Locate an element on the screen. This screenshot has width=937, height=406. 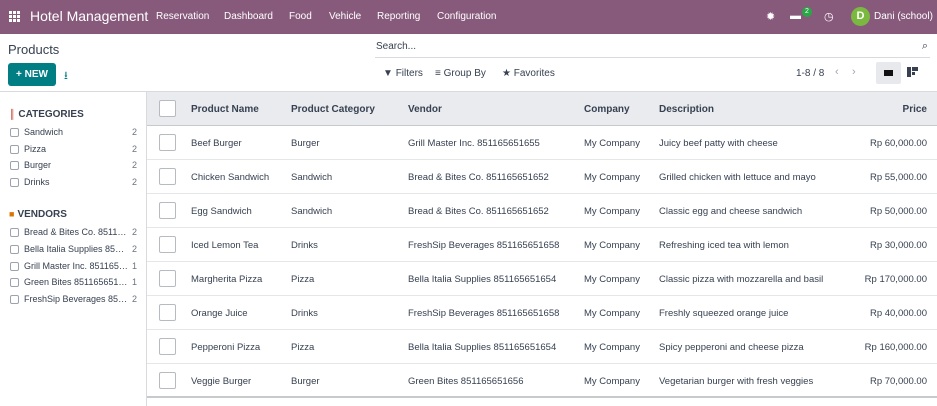
avatar: D is located at coordinates (860, 16).